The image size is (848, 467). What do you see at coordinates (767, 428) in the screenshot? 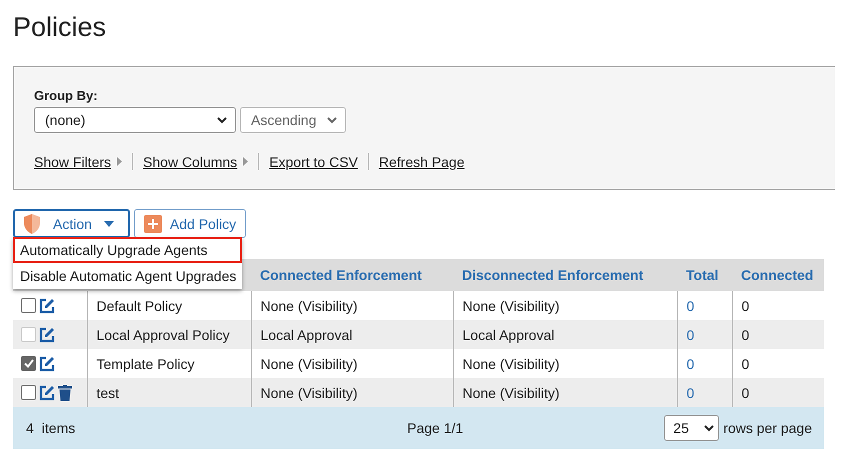
I see `rows-per-page-label: rows per page` at bounding box center [767, 428].